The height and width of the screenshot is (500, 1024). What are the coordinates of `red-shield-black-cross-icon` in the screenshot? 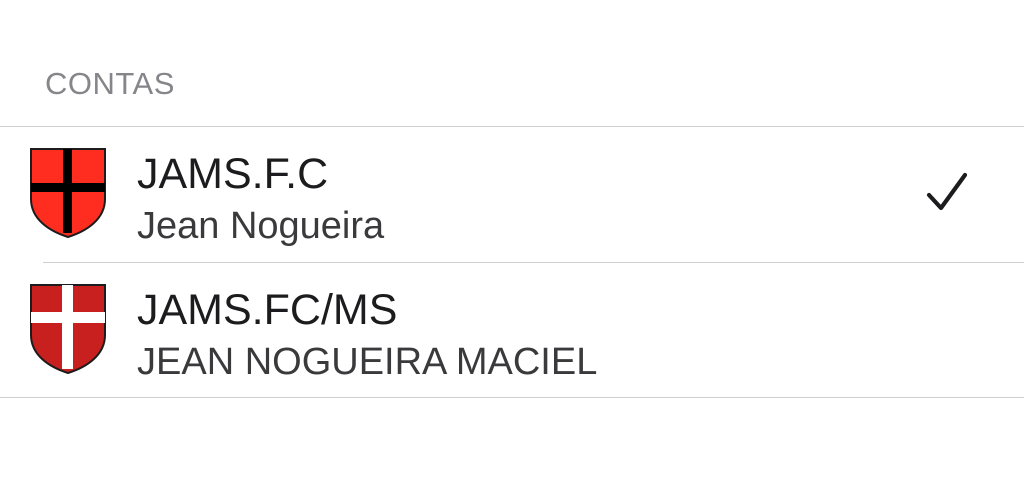 It's located at (68, 193).